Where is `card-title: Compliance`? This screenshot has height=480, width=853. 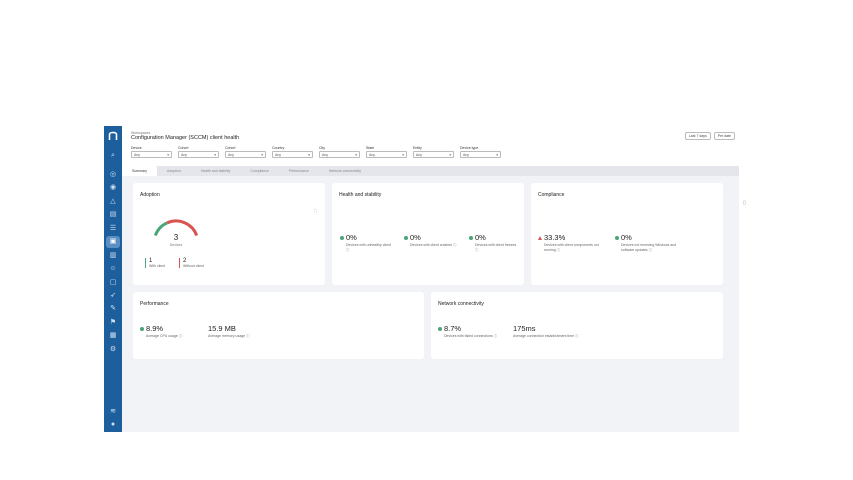
card-title: Compliance is located at coordinates (551, 195).